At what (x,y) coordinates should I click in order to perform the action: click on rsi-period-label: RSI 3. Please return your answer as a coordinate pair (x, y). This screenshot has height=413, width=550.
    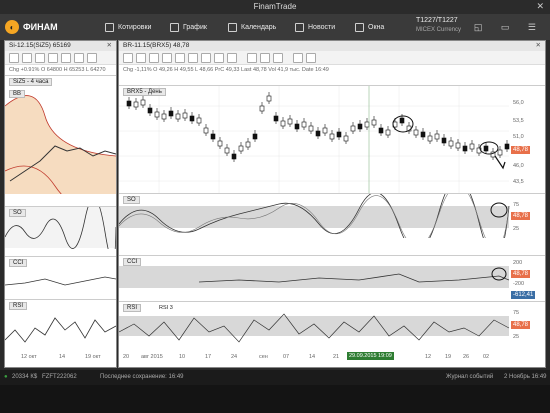
    Looking at the image, I should click on (166, 308).